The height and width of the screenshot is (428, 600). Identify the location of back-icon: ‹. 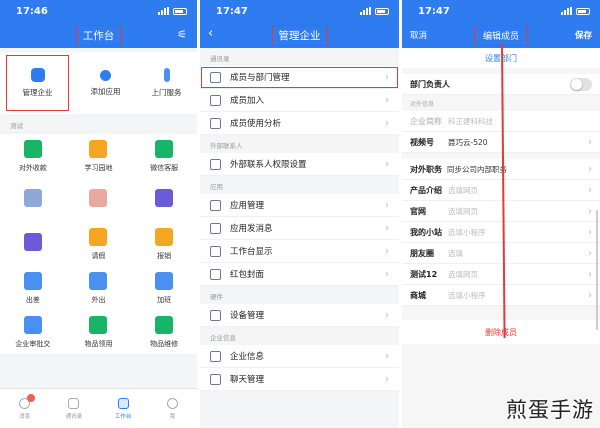
(210, 33).